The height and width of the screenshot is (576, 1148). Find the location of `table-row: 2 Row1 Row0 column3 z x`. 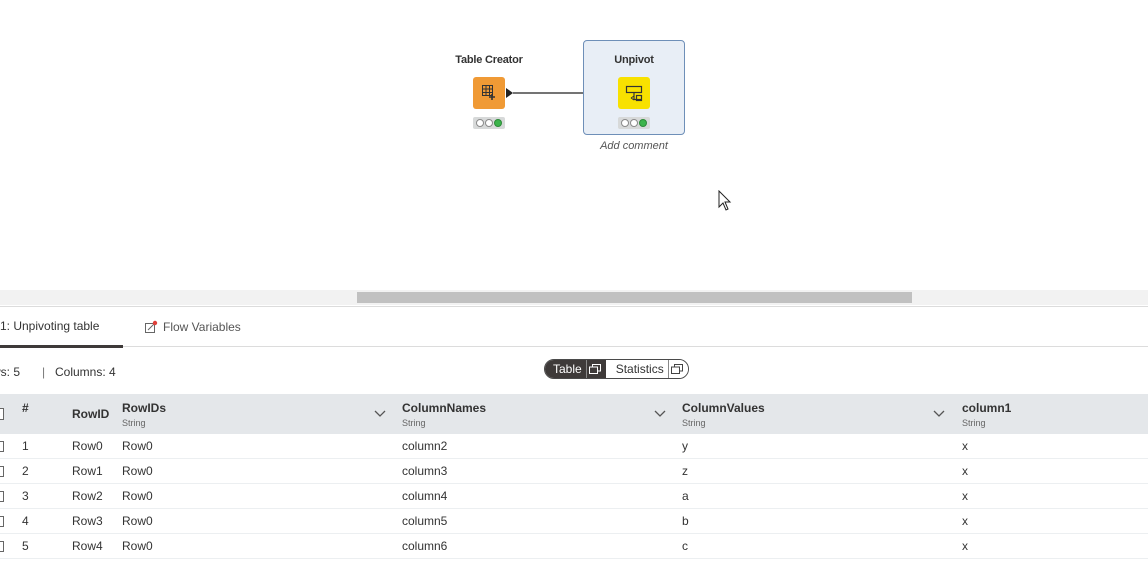

table-row: 2 Row1 Row0 column3 z x is located at coordinates (574, 471).